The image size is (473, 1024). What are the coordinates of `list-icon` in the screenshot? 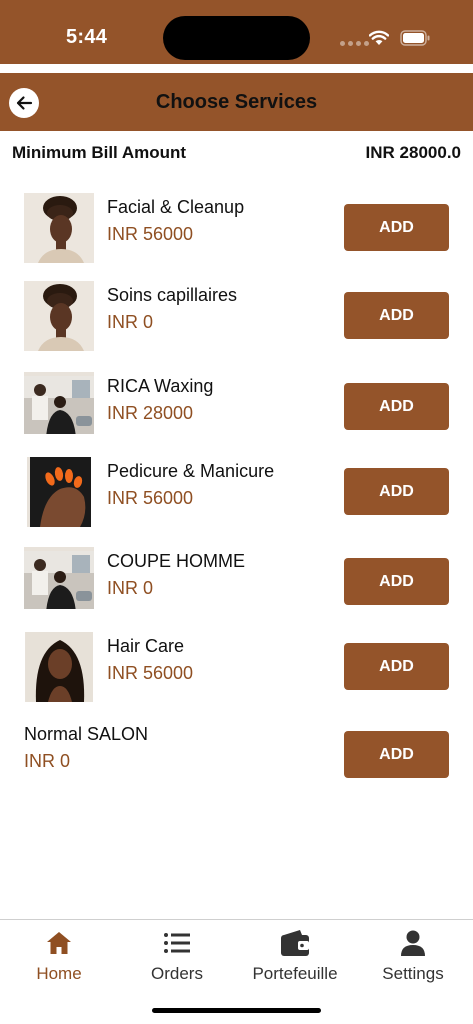 It's located at (177, 943).